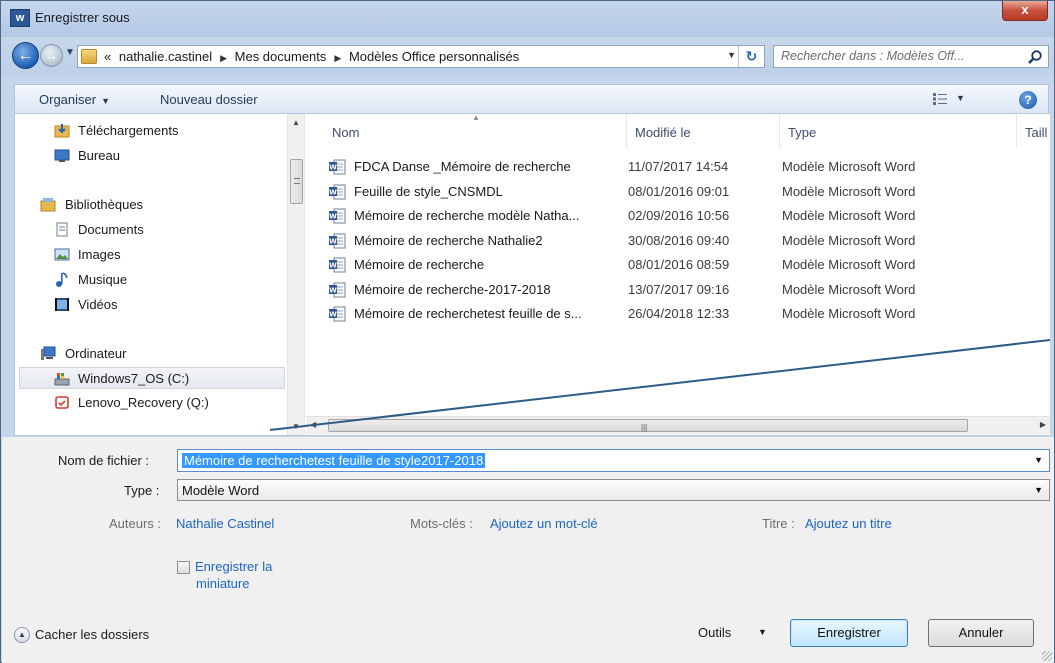 This screenshot has width=1055, height=663. What do you see at coordinates (703, 131) in the screenshot?
I see `column-header-modified: Modifié le` at bounding box center [703, 131].